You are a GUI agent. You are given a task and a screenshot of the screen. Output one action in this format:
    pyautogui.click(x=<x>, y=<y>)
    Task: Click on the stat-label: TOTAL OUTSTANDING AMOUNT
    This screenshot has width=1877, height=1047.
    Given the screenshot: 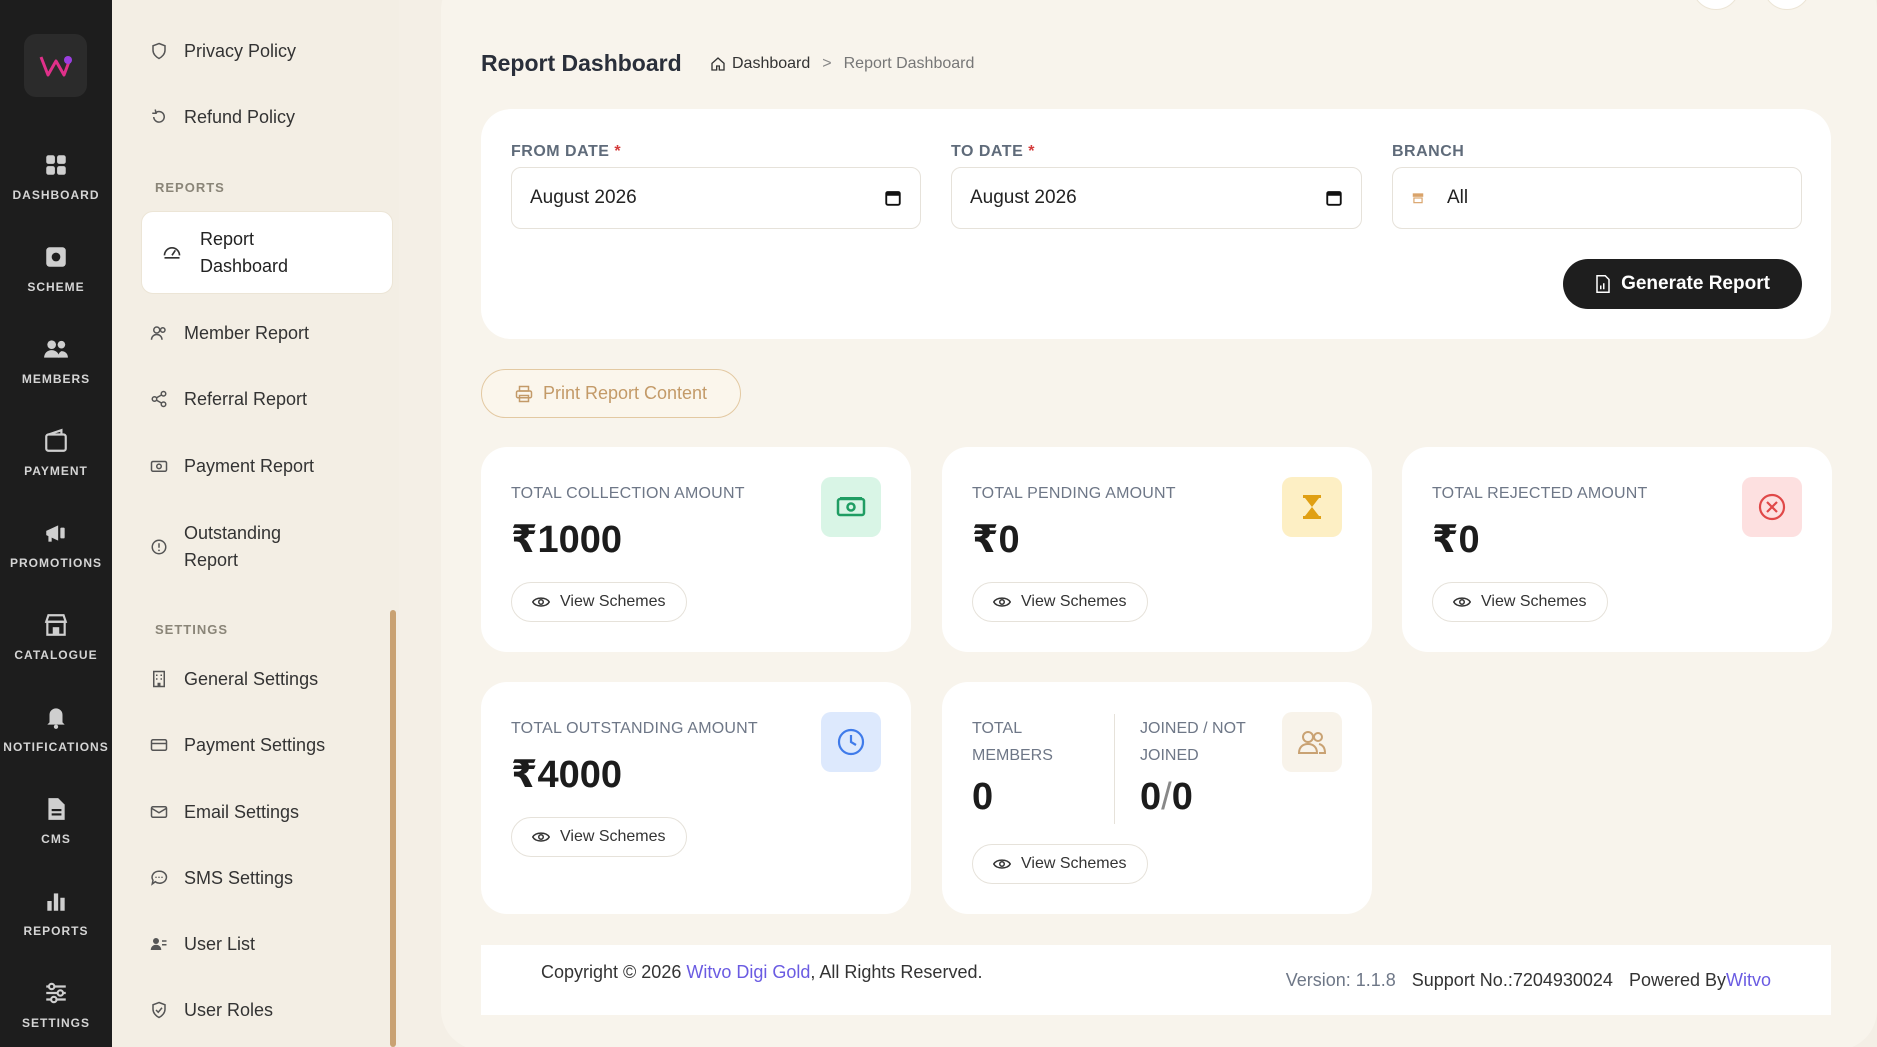 What is the action you would take?
    pyautogui.click(x=634, y=728)
    